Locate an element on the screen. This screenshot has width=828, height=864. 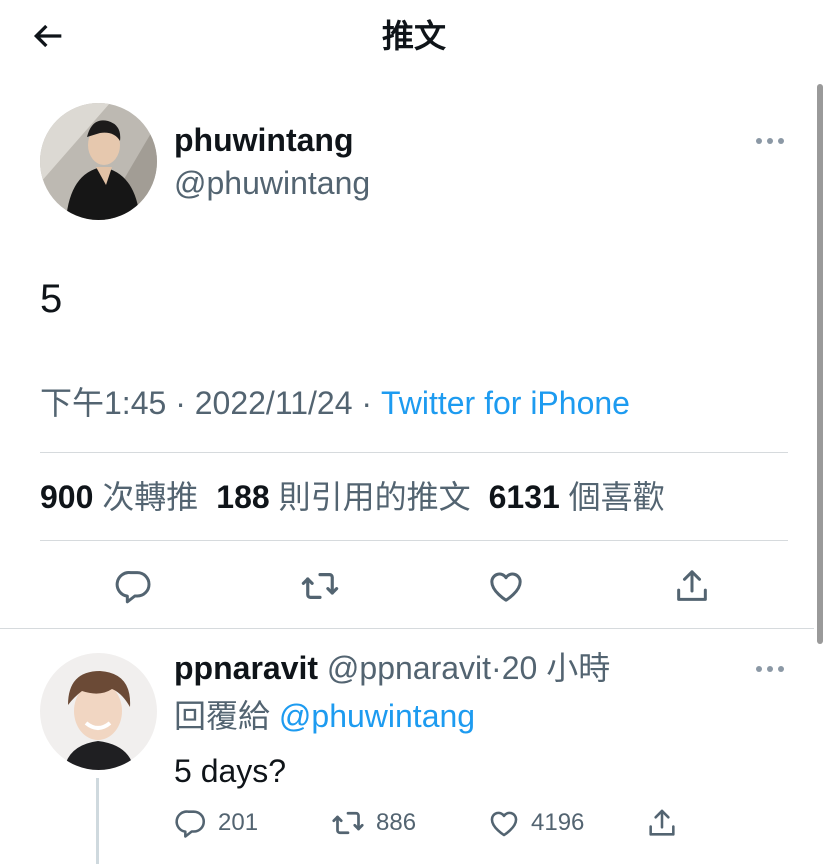
thread-line is located at coordinates (97, 821).